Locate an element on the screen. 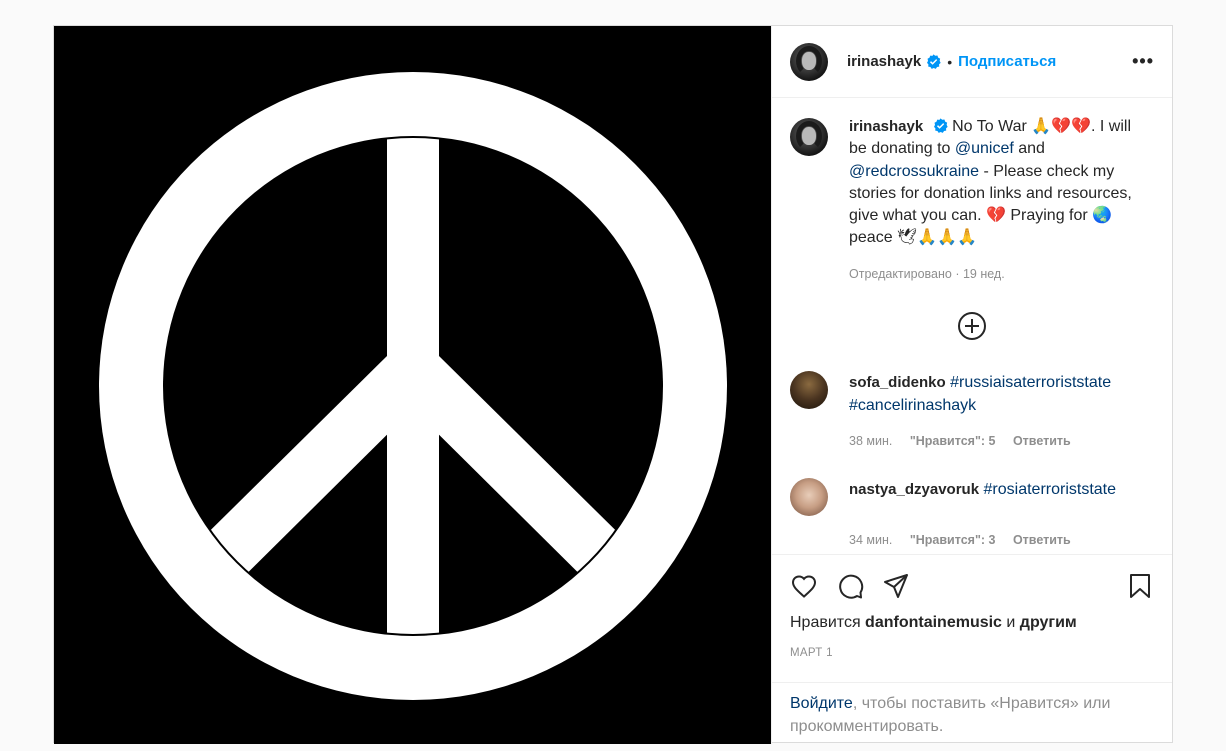  post-date: МАРТ 1 is located at coordinates (811, 653).